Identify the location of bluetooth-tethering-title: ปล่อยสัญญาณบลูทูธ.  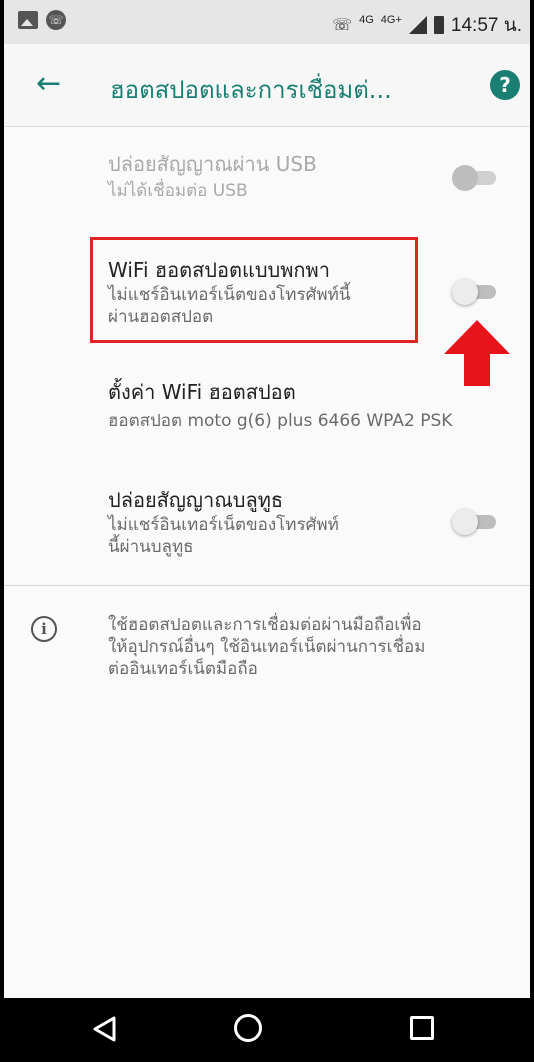
(196, 500).